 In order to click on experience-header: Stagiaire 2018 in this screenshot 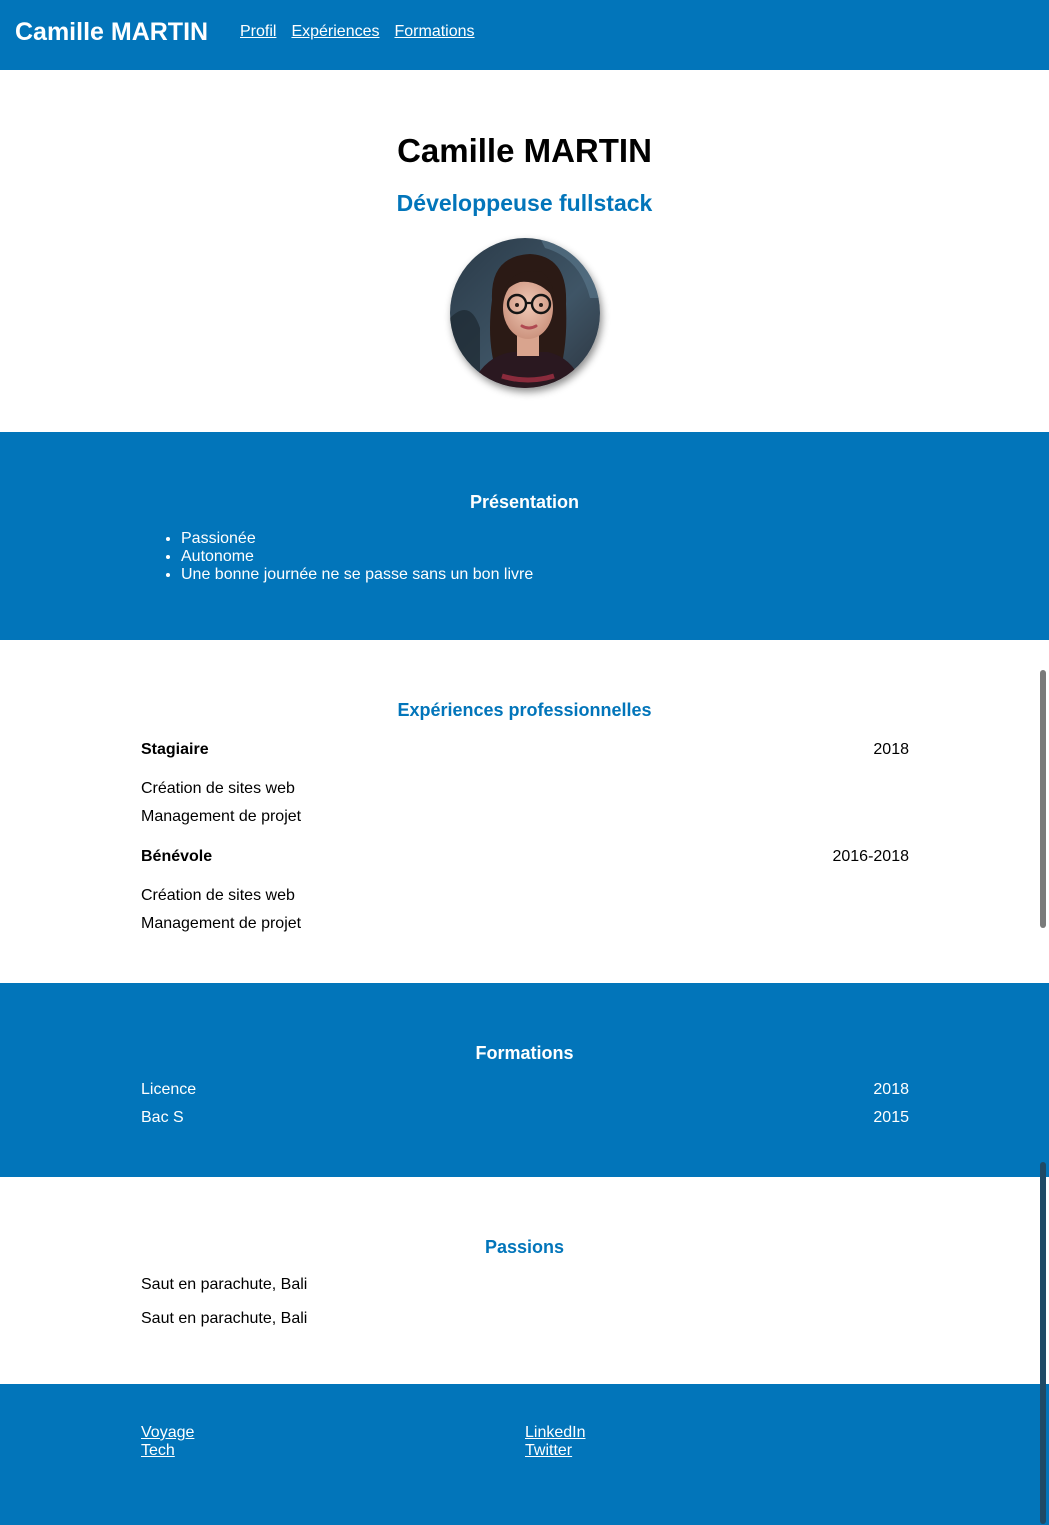, I will do `click(525, 750)`.